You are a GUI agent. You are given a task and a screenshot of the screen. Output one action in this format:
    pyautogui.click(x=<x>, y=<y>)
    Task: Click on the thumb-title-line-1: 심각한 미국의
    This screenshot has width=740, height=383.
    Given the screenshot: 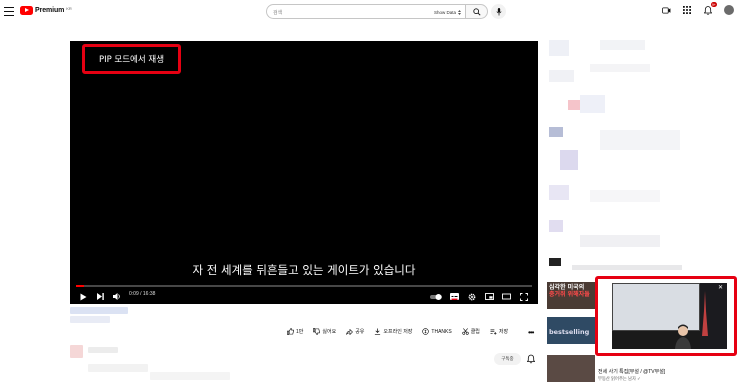 What is the action you would take?
    pyautogui.click(x=567, y=287)
    